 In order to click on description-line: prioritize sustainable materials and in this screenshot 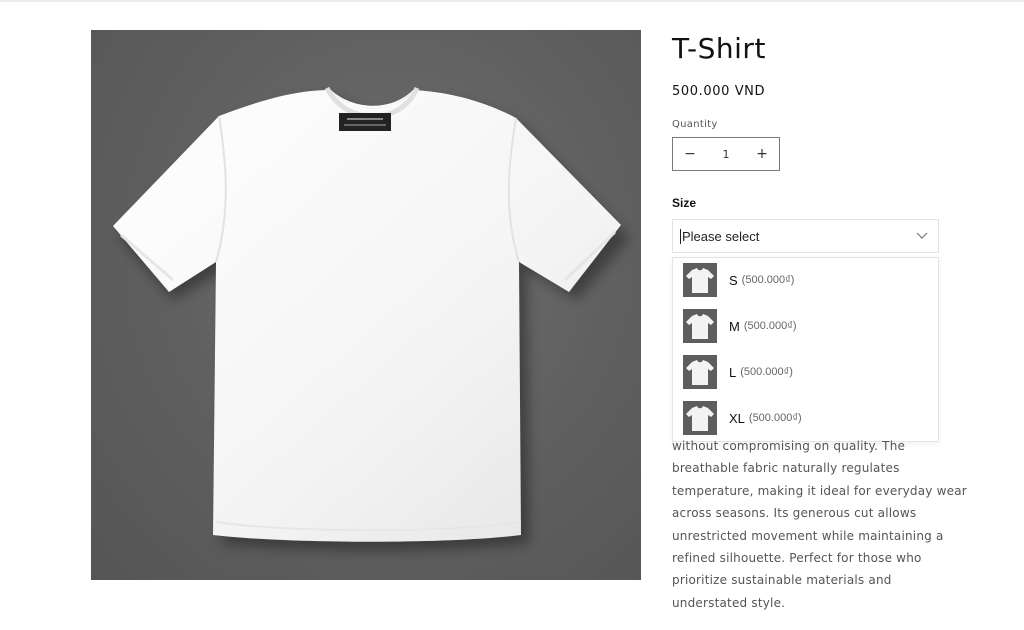, I will do `click(782, 580)`.